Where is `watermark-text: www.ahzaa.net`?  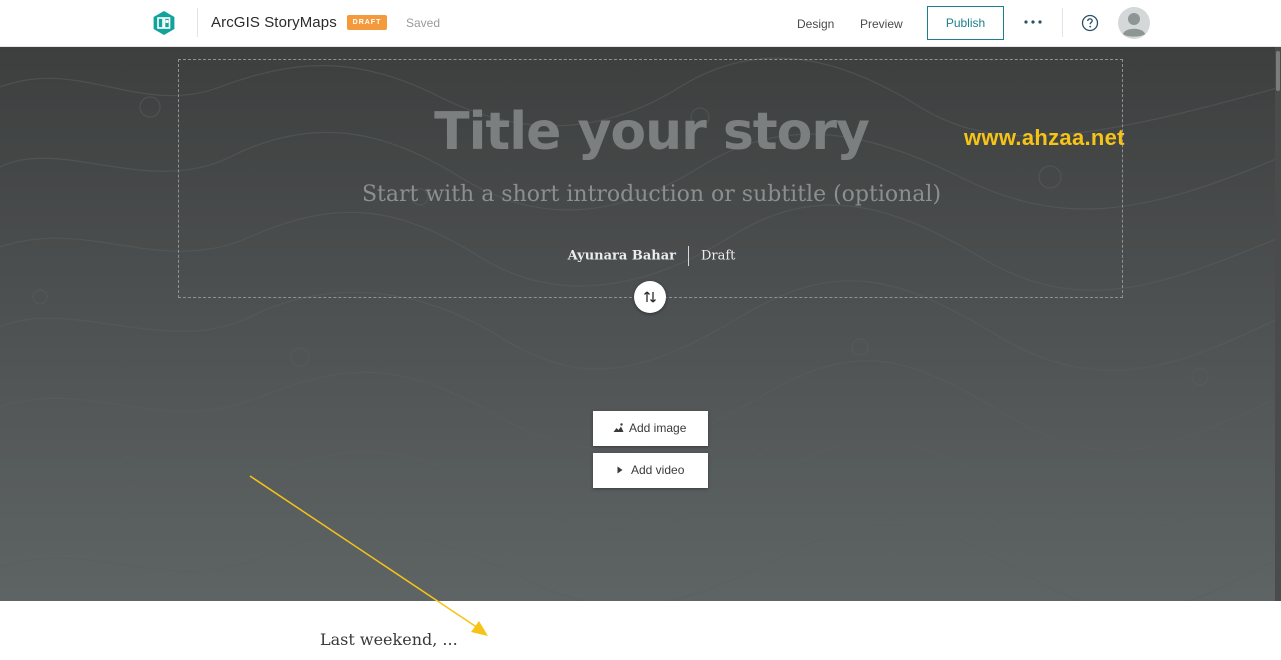
watermark-text: www.ahzaa.net is located at coordinates (1044, 137).